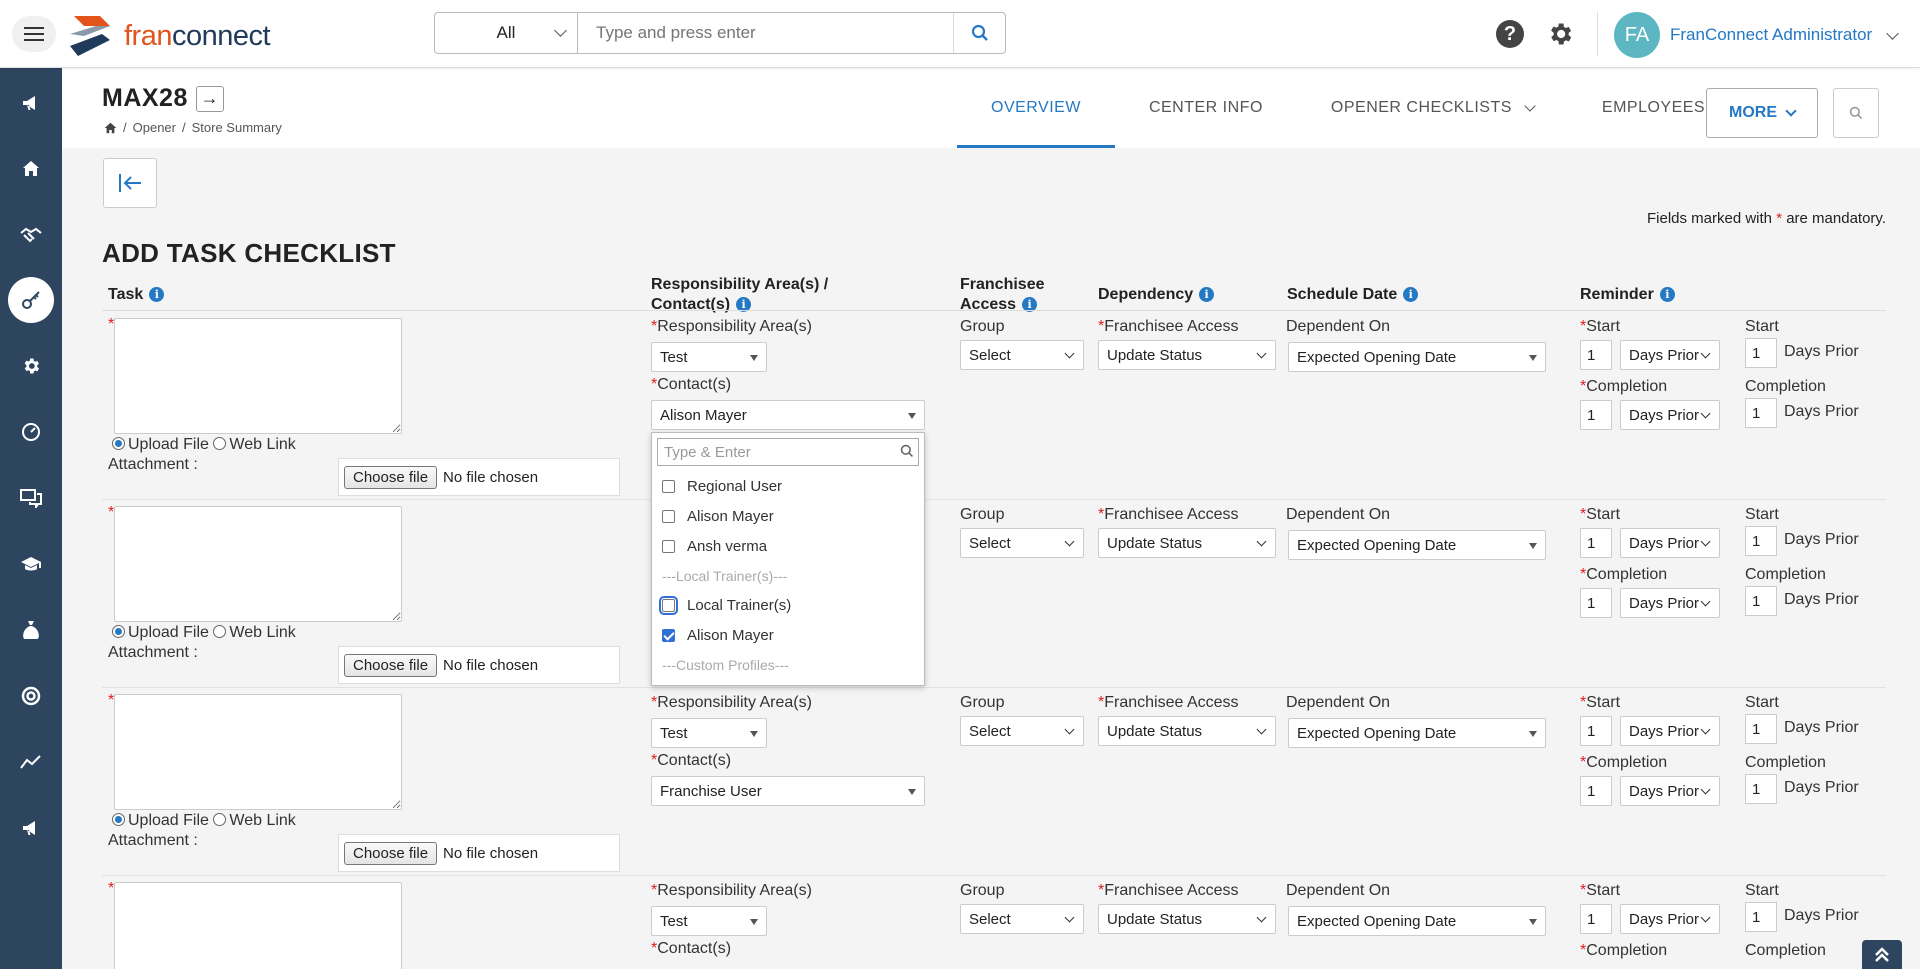 The height and width of the screenshot is (969, 1920). What do you see at coordinates (209, 98) in the screenshot?
I see `arrow-right-icon: →` at bounding box center [209, 98].